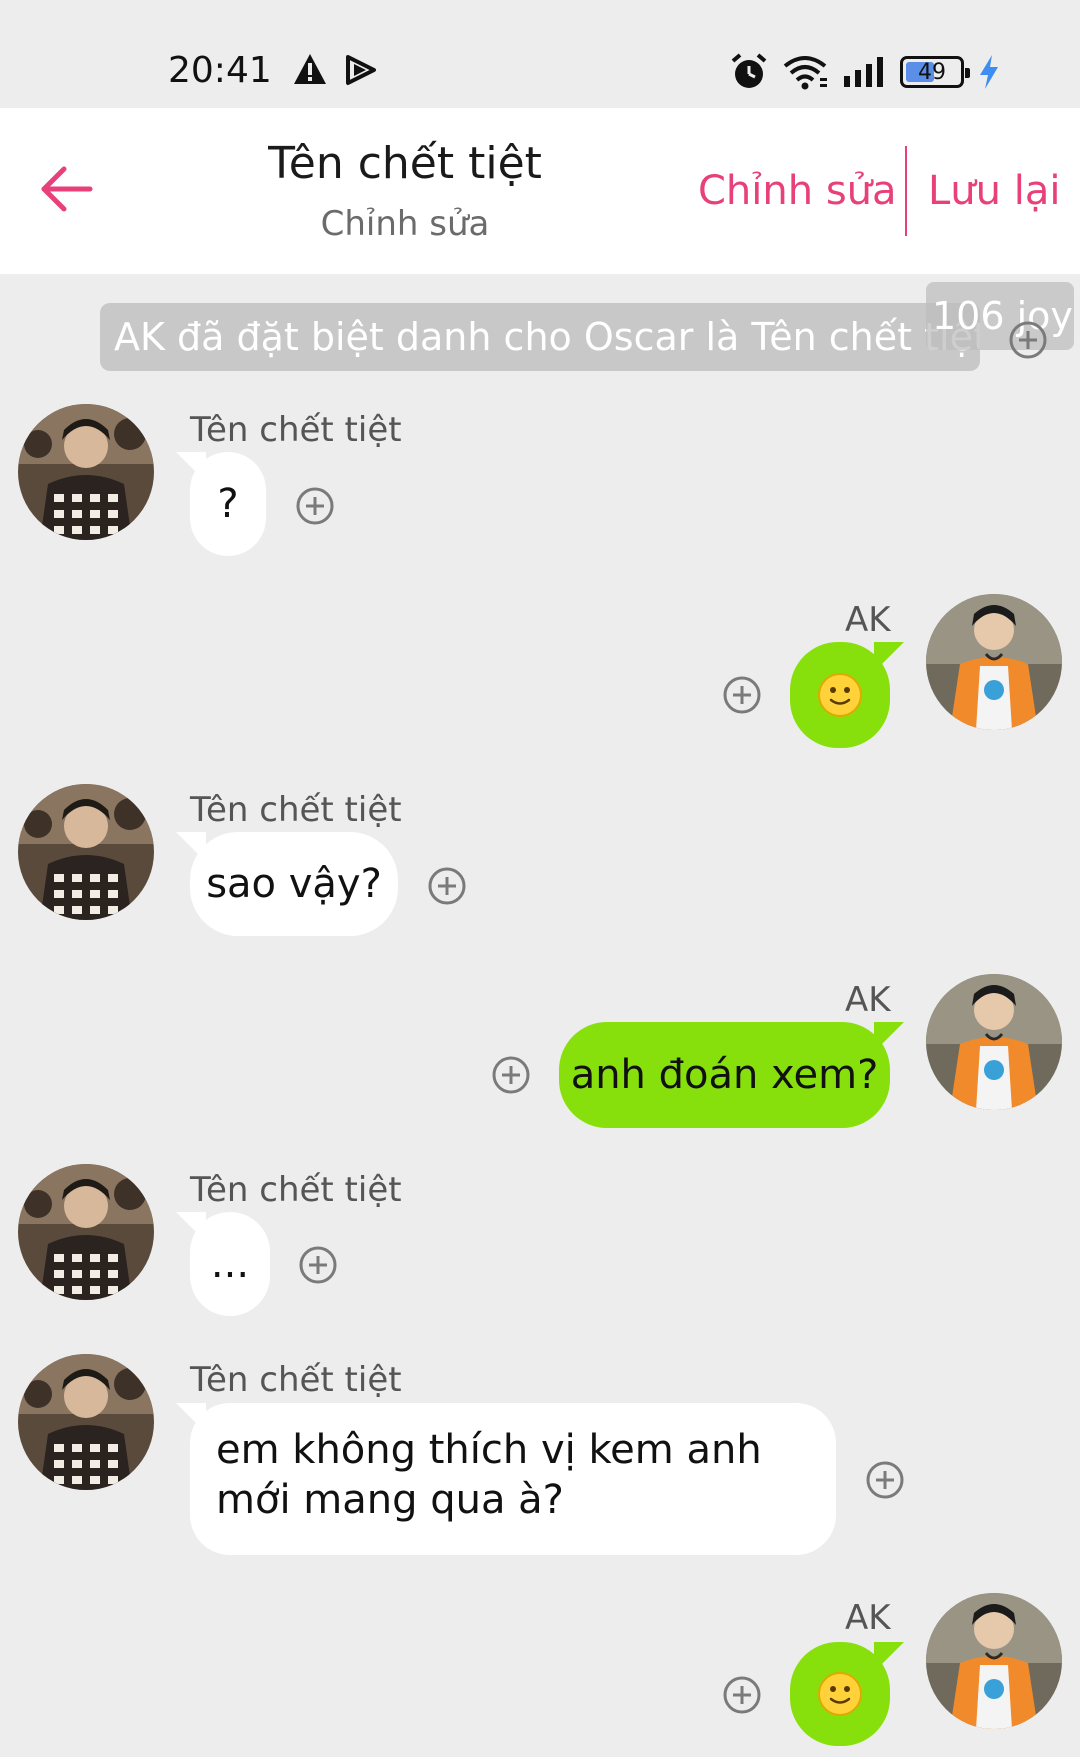 This screenshot has width=1080, height=1757. I want to click on charging-icon, so click(989, 72).